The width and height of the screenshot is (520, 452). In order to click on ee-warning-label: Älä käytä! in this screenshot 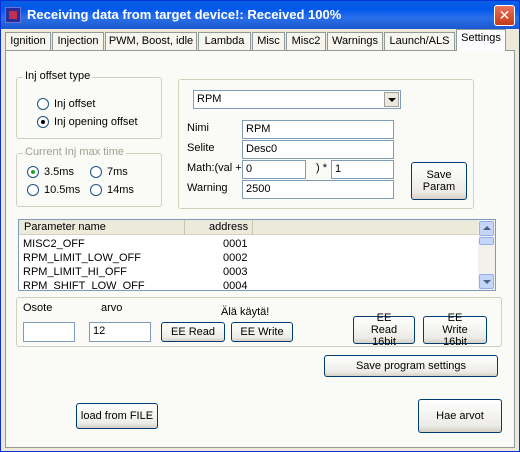, I will do `click(245, 312)`.